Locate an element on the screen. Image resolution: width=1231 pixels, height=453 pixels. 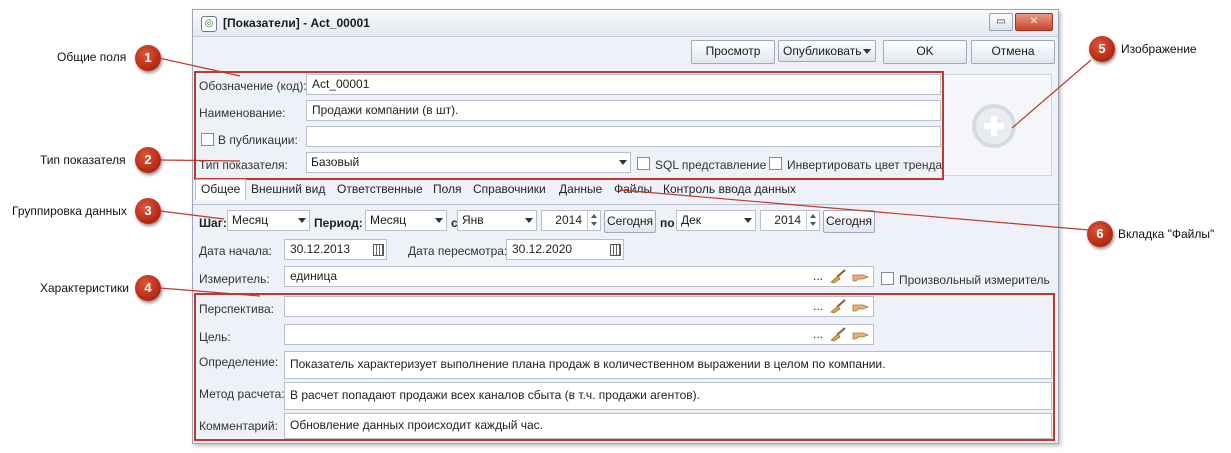
from-year-spinner: 2014 is located at coordinates (571, 220).